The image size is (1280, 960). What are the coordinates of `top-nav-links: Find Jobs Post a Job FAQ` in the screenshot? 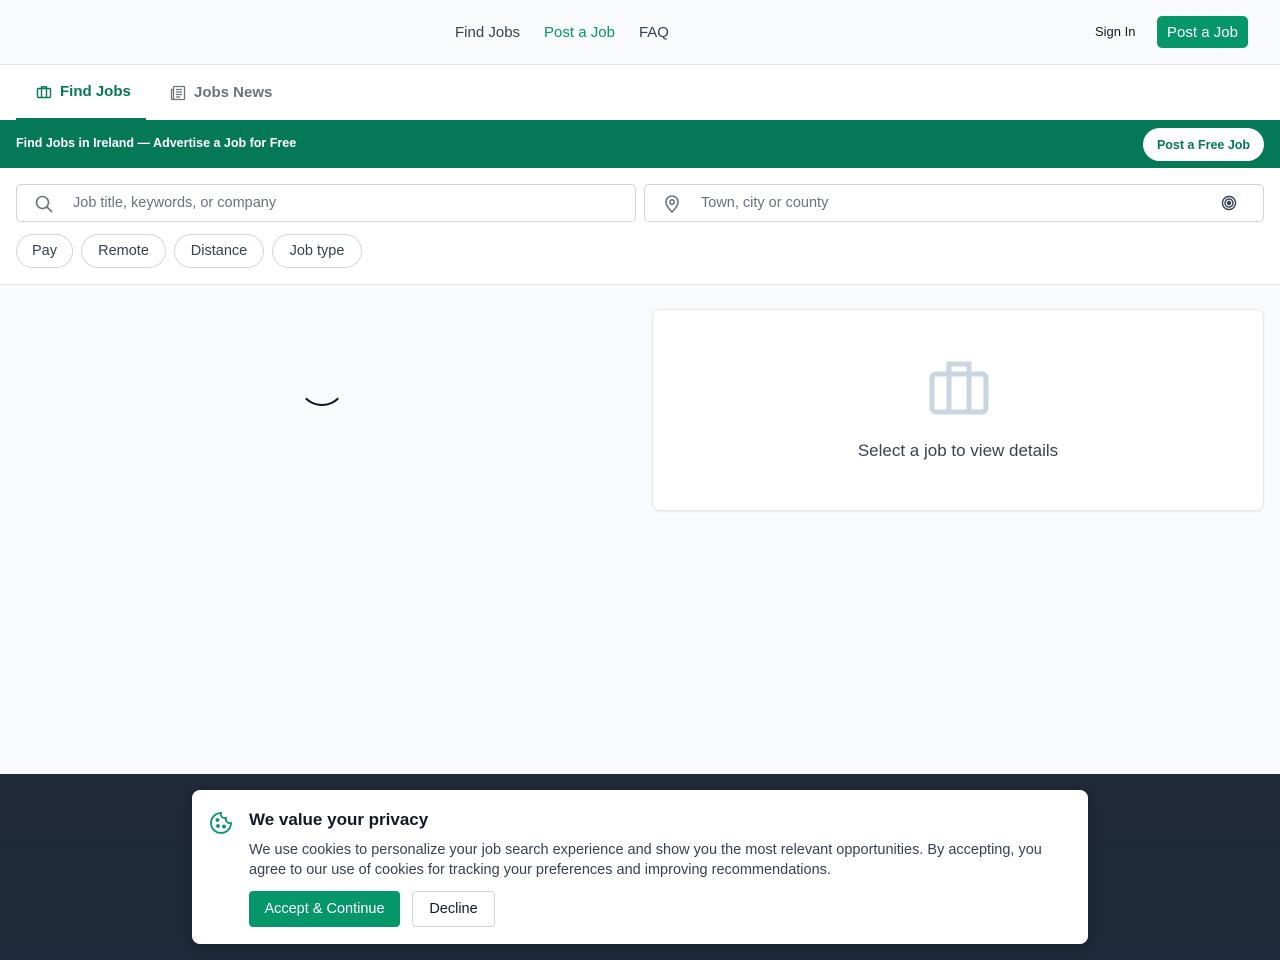 It's located at (562, 32).